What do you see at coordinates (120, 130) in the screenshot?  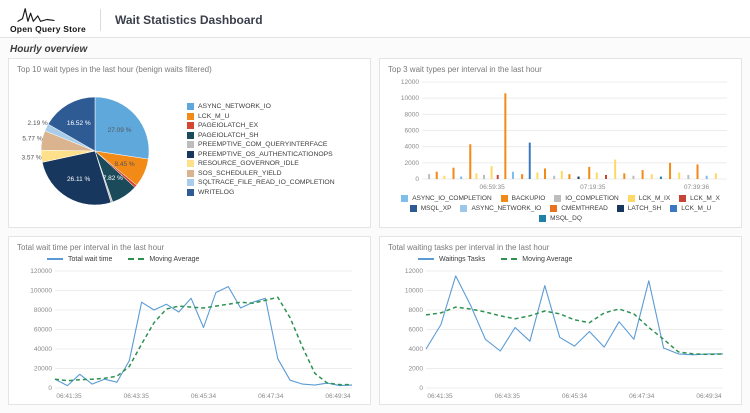 I see `svg-text: 27.09 %` at bounding box center [120, 130].